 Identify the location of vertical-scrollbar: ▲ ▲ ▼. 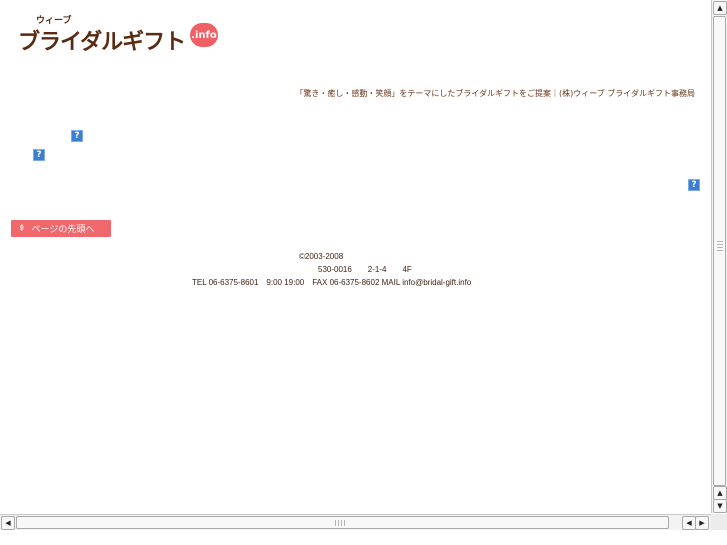
(719, 256).